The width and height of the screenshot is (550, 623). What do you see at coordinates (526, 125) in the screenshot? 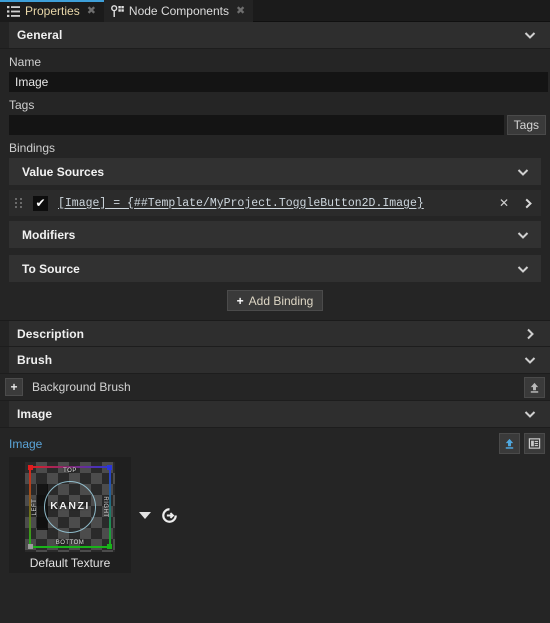
I see `tags-button: Tags` at bounding box center [526, 125].